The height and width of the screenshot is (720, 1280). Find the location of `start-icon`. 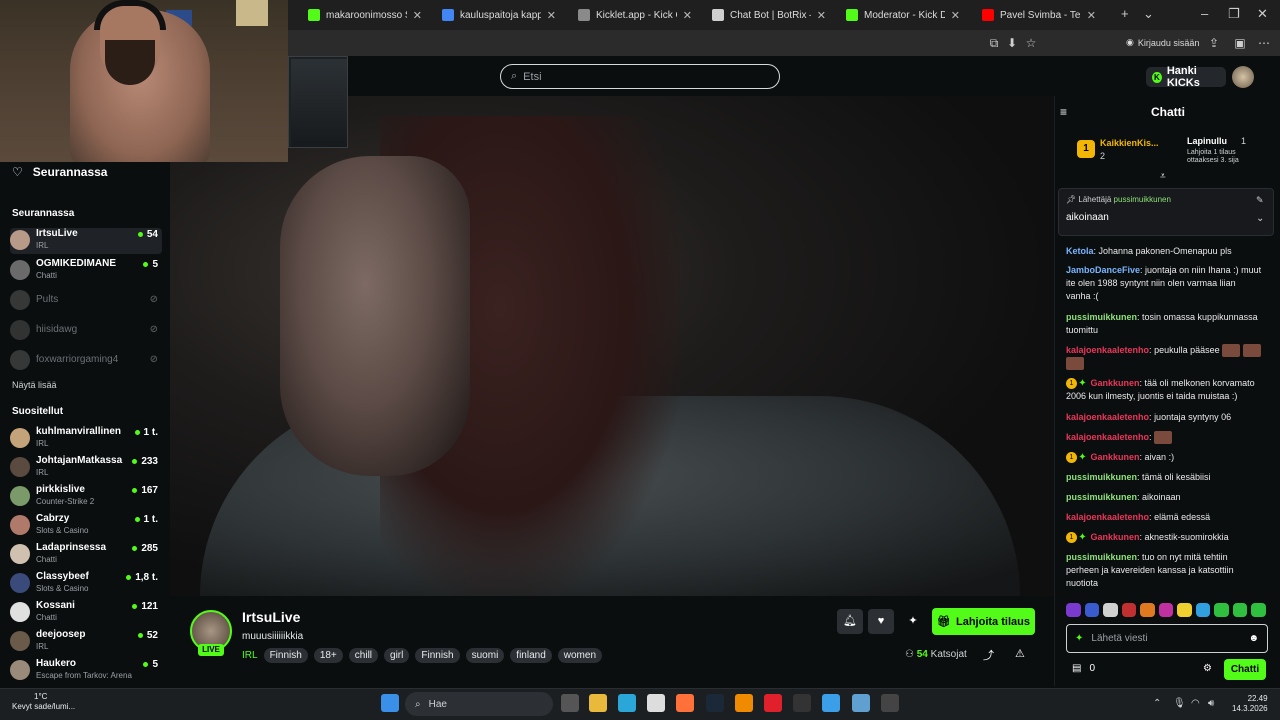

start-icon is located at coordinates (390, 703).